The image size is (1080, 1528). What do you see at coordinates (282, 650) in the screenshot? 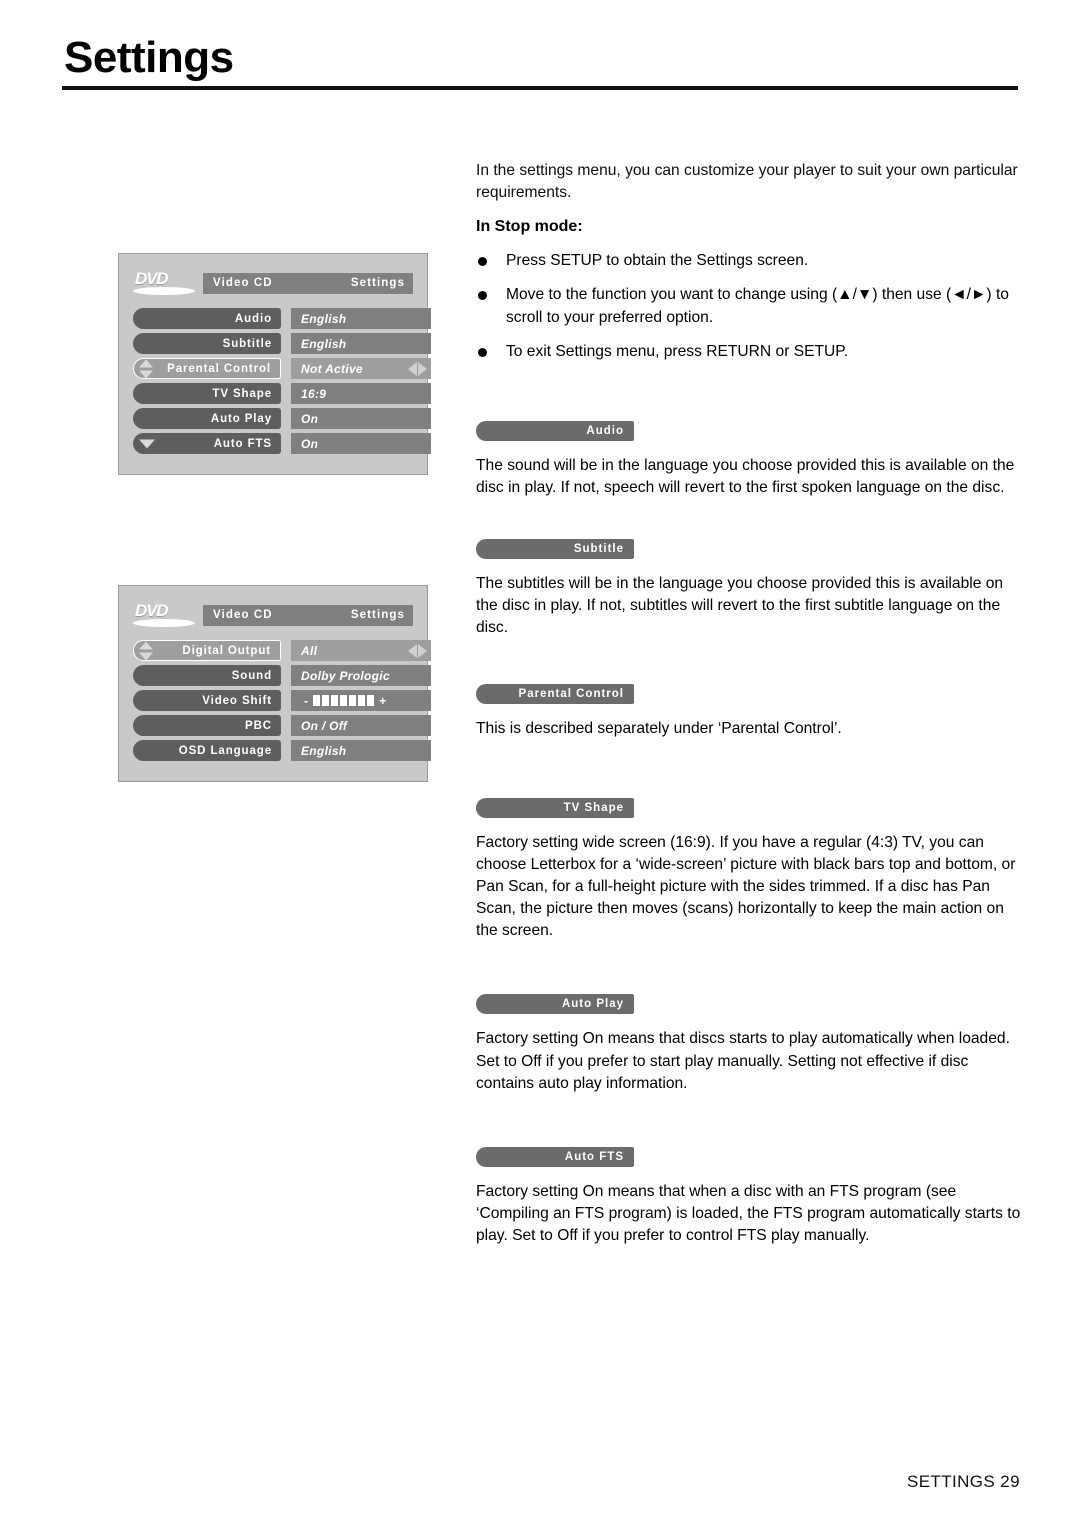
I see `osd-row-digital-output: Digital Output All` at bounding box center [282, 650].